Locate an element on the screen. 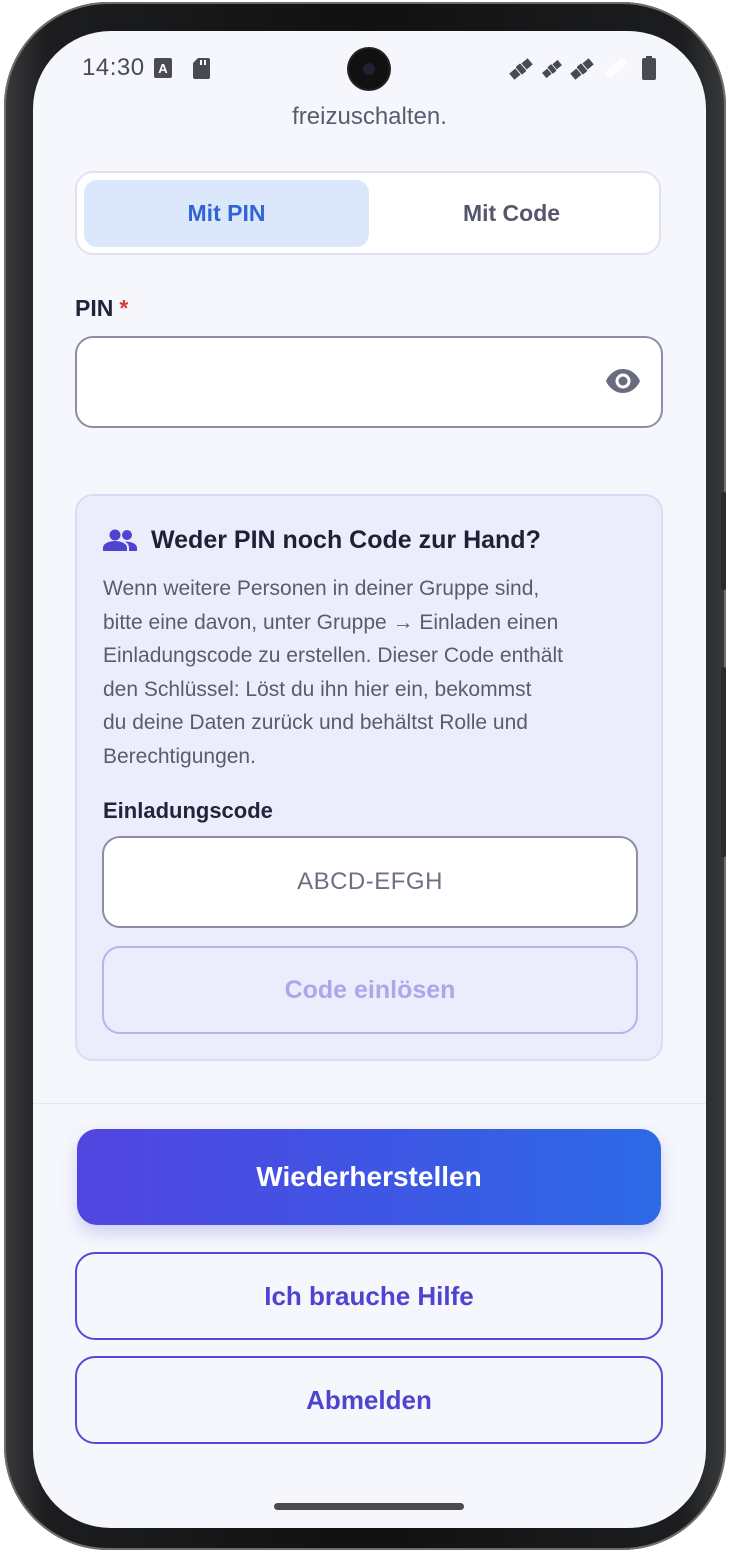 This screenshot has width=735, height=1553. invite-code-label: Einladungscode is located at coordinates (188, 810).